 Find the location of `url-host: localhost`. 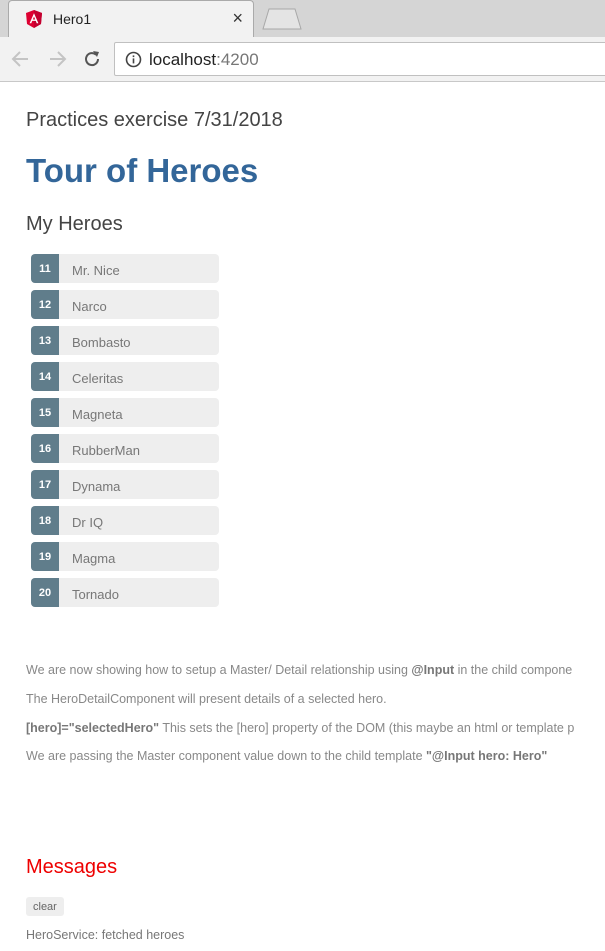

url-host: localhost is located at coordinates (183, 59).